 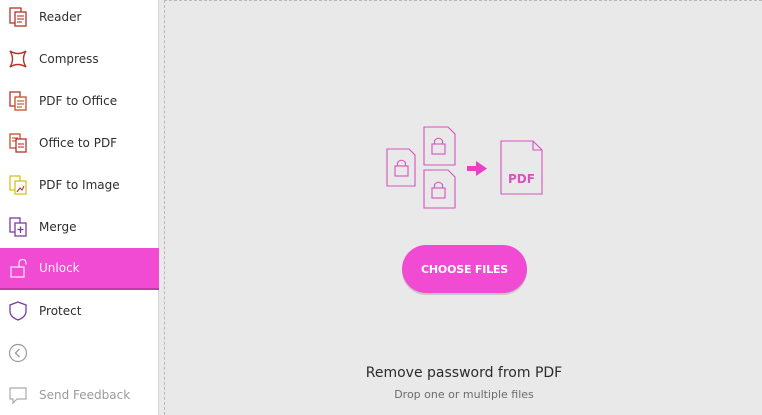 I want to click on sidebar-item-unlock: Unlock, so click(x=79, y=269).